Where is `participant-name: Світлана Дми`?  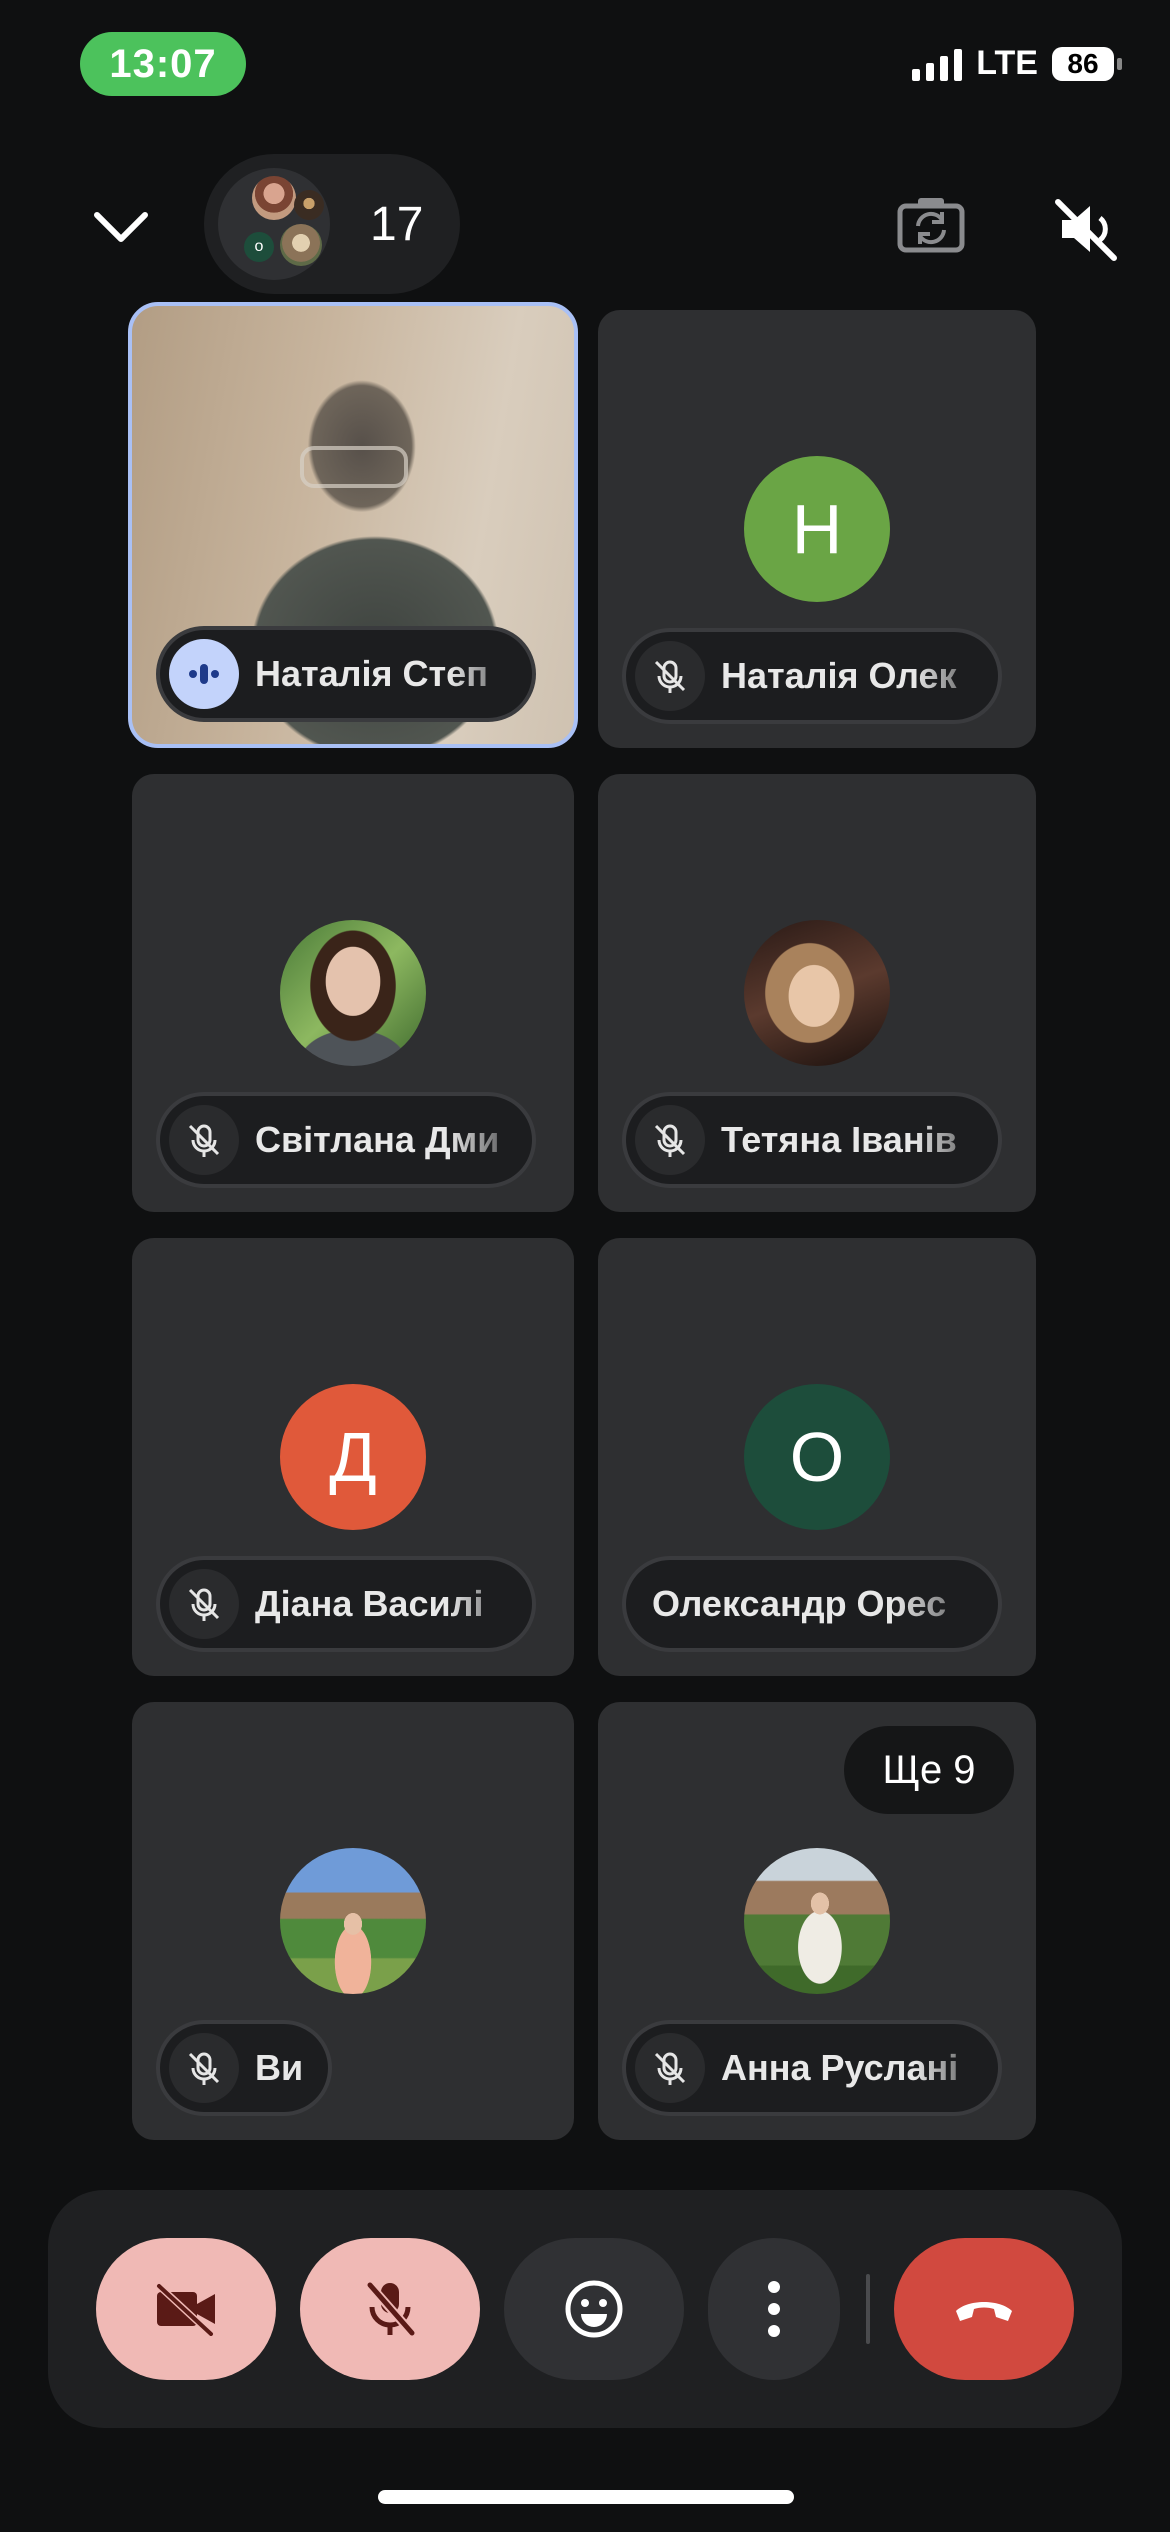 participant-name: Світлана Дми is located at coordinates (377, 1139).